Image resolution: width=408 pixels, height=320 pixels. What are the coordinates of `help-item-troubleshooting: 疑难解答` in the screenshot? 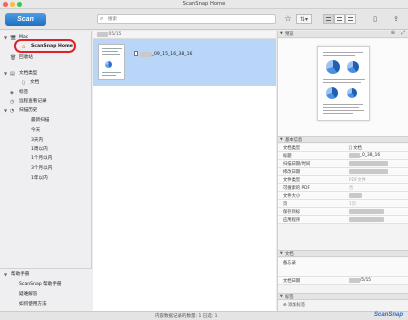 It's located at (46, 295).